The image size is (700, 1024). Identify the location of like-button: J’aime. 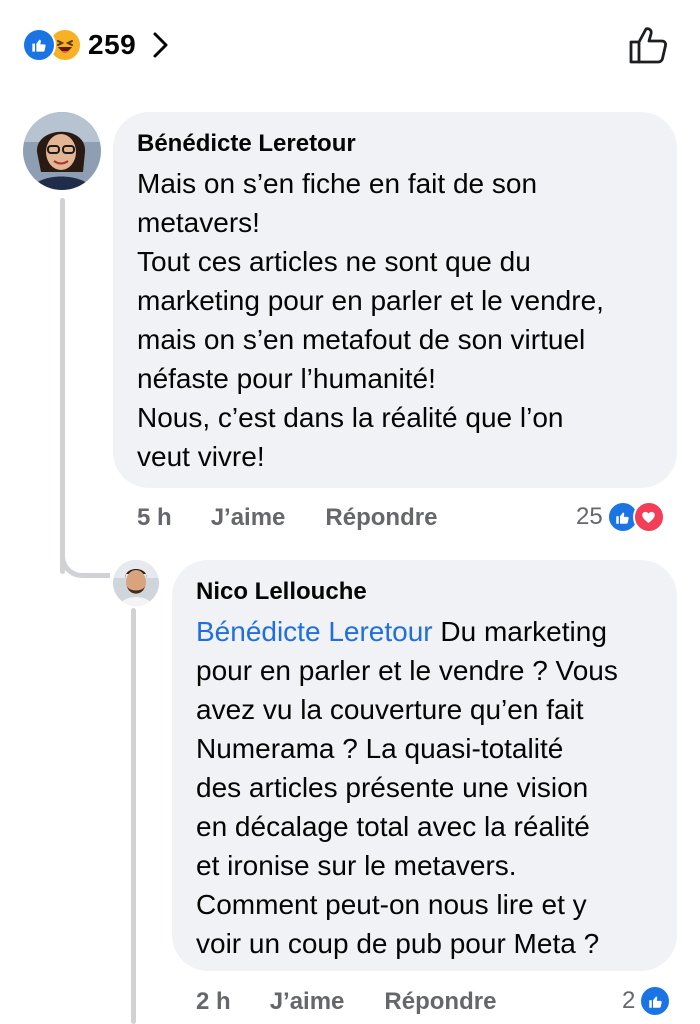
(248, 518).